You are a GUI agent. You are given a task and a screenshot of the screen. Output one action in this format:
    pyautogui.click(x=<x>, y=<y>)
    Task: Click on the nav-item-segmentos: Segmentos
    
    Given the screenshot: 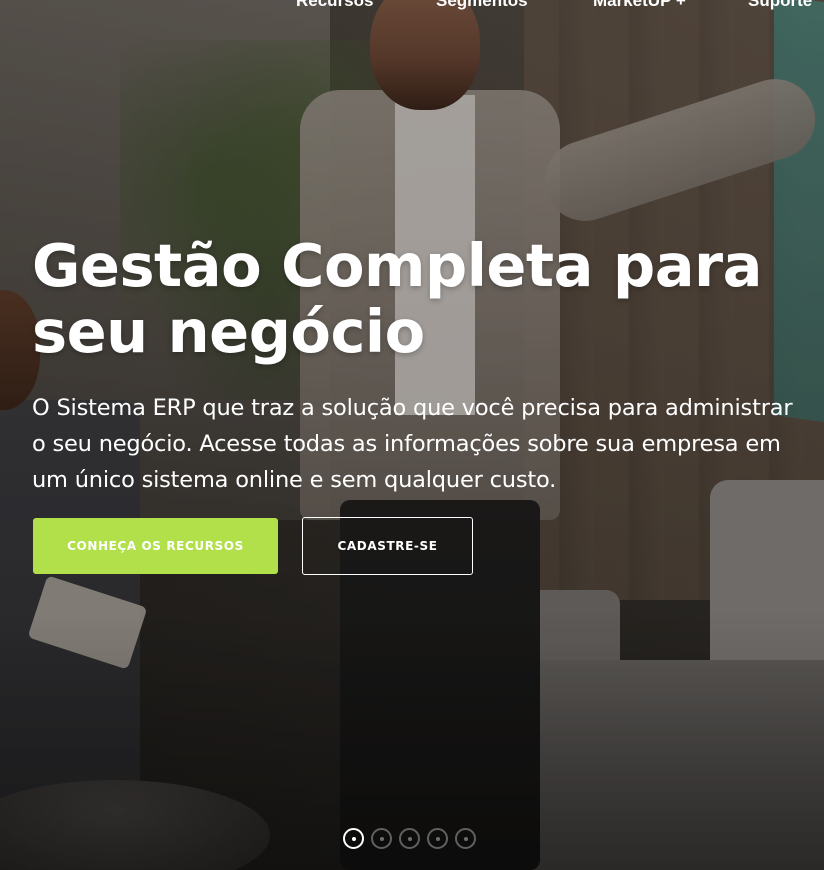 What is the action you would take?
    pyautogui.click(x=482, y=5)
    